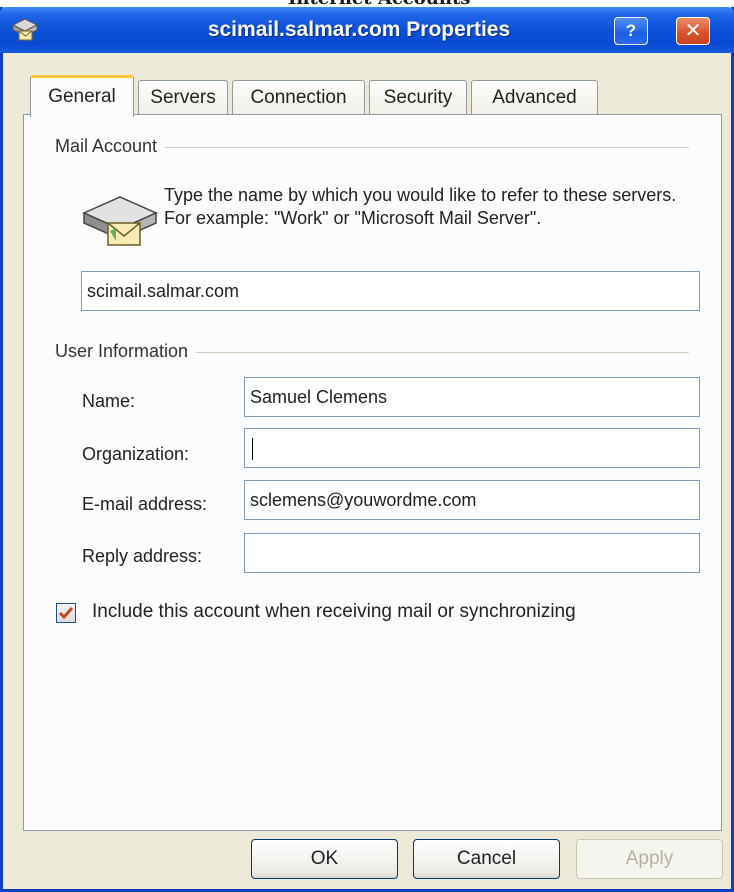 Image resolution: width=734 pixels, height=892 pixels. Describe the element at coordinates (126, 351) in the screenshot. I see `user-information-group-label: User Information` at that location.